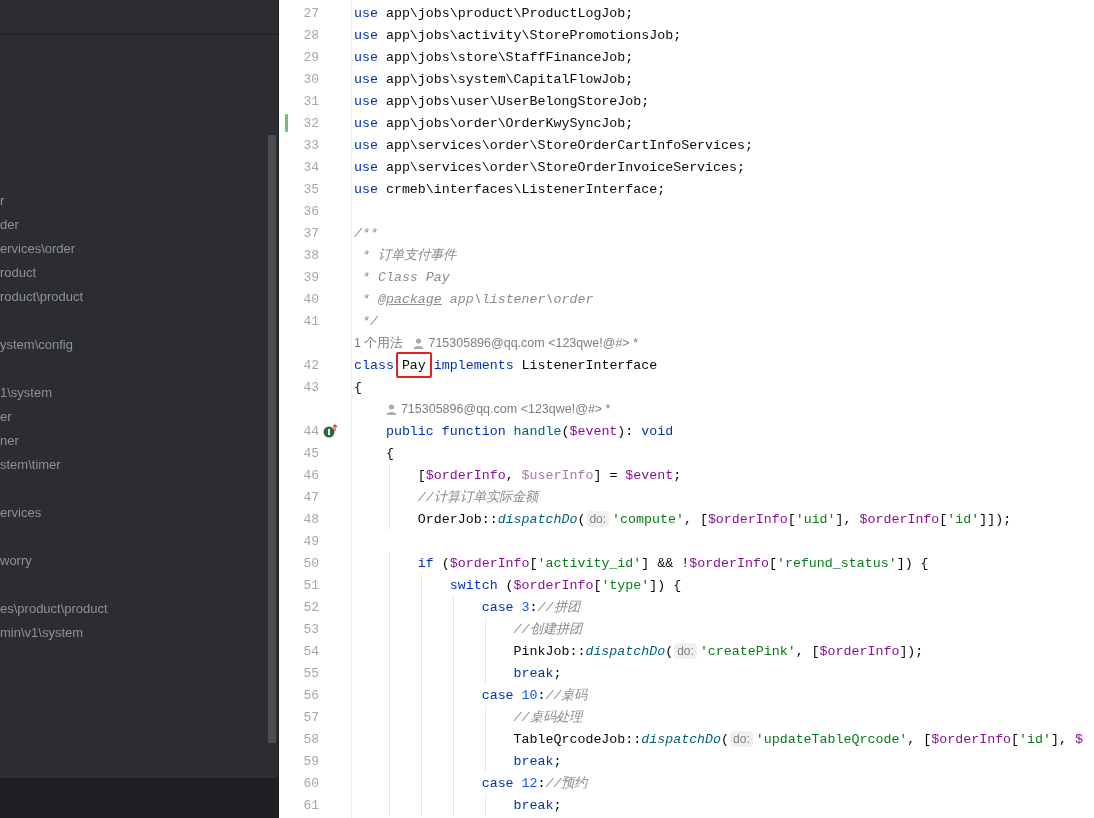  Describe the element at coordinates (9, 225) in the screenshot. I see `tree-item: der` at that location.